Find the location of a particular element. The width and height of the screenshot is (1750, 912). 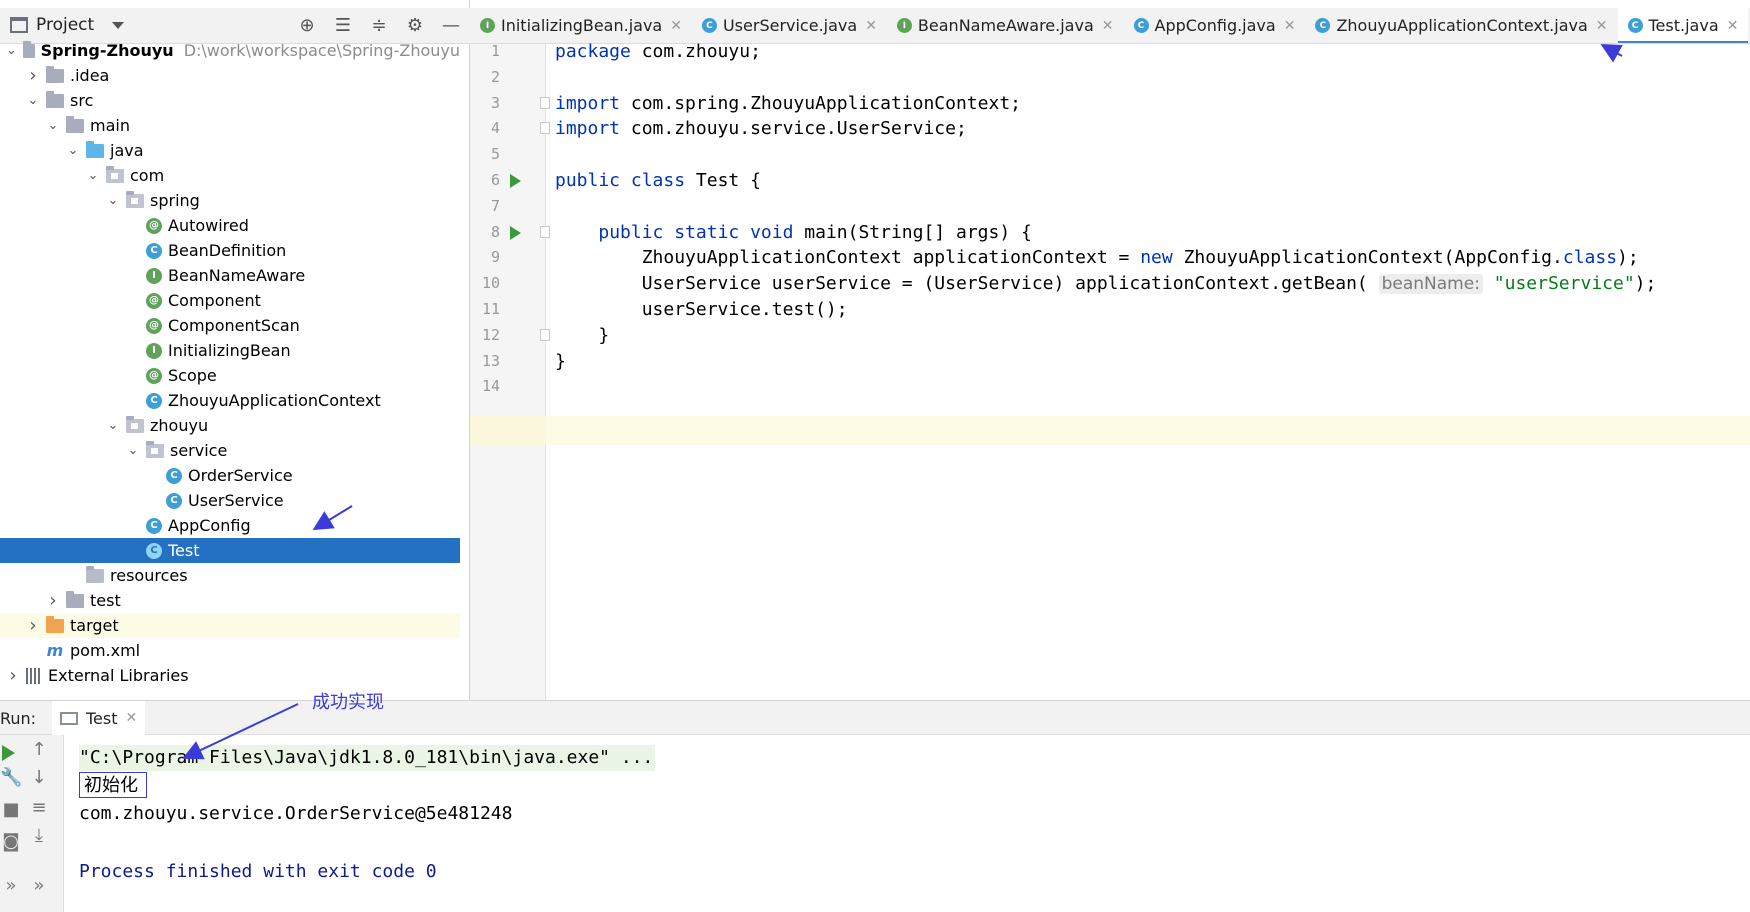

tree-item-test: › test is located at coordinates (230, 600).